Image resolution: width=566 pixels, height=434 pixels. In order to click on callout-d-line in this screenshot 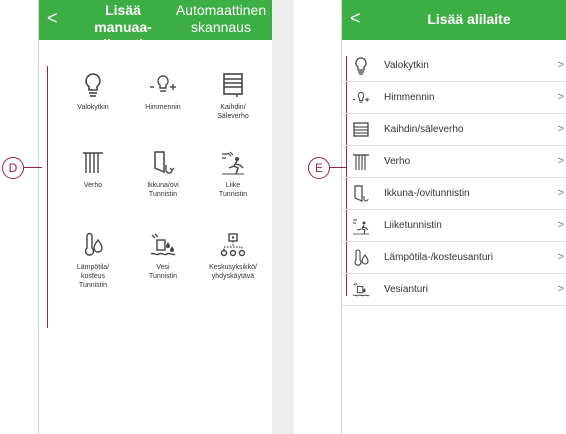, I will do `click(33, 167)`.